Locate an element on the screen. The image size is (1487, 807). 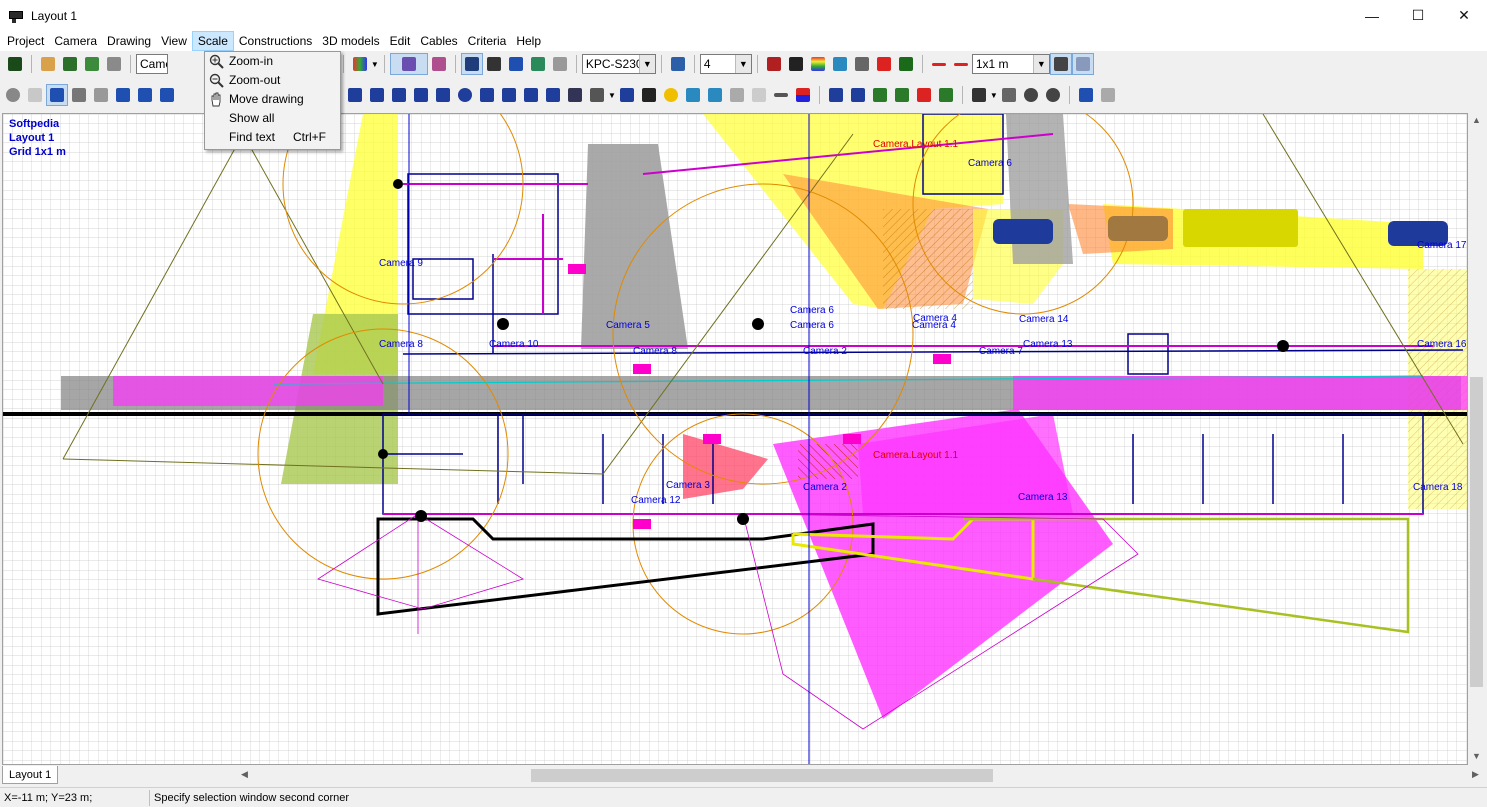
menu-item-zoom-in: Zoom-in is located at coordinates (272, 61).